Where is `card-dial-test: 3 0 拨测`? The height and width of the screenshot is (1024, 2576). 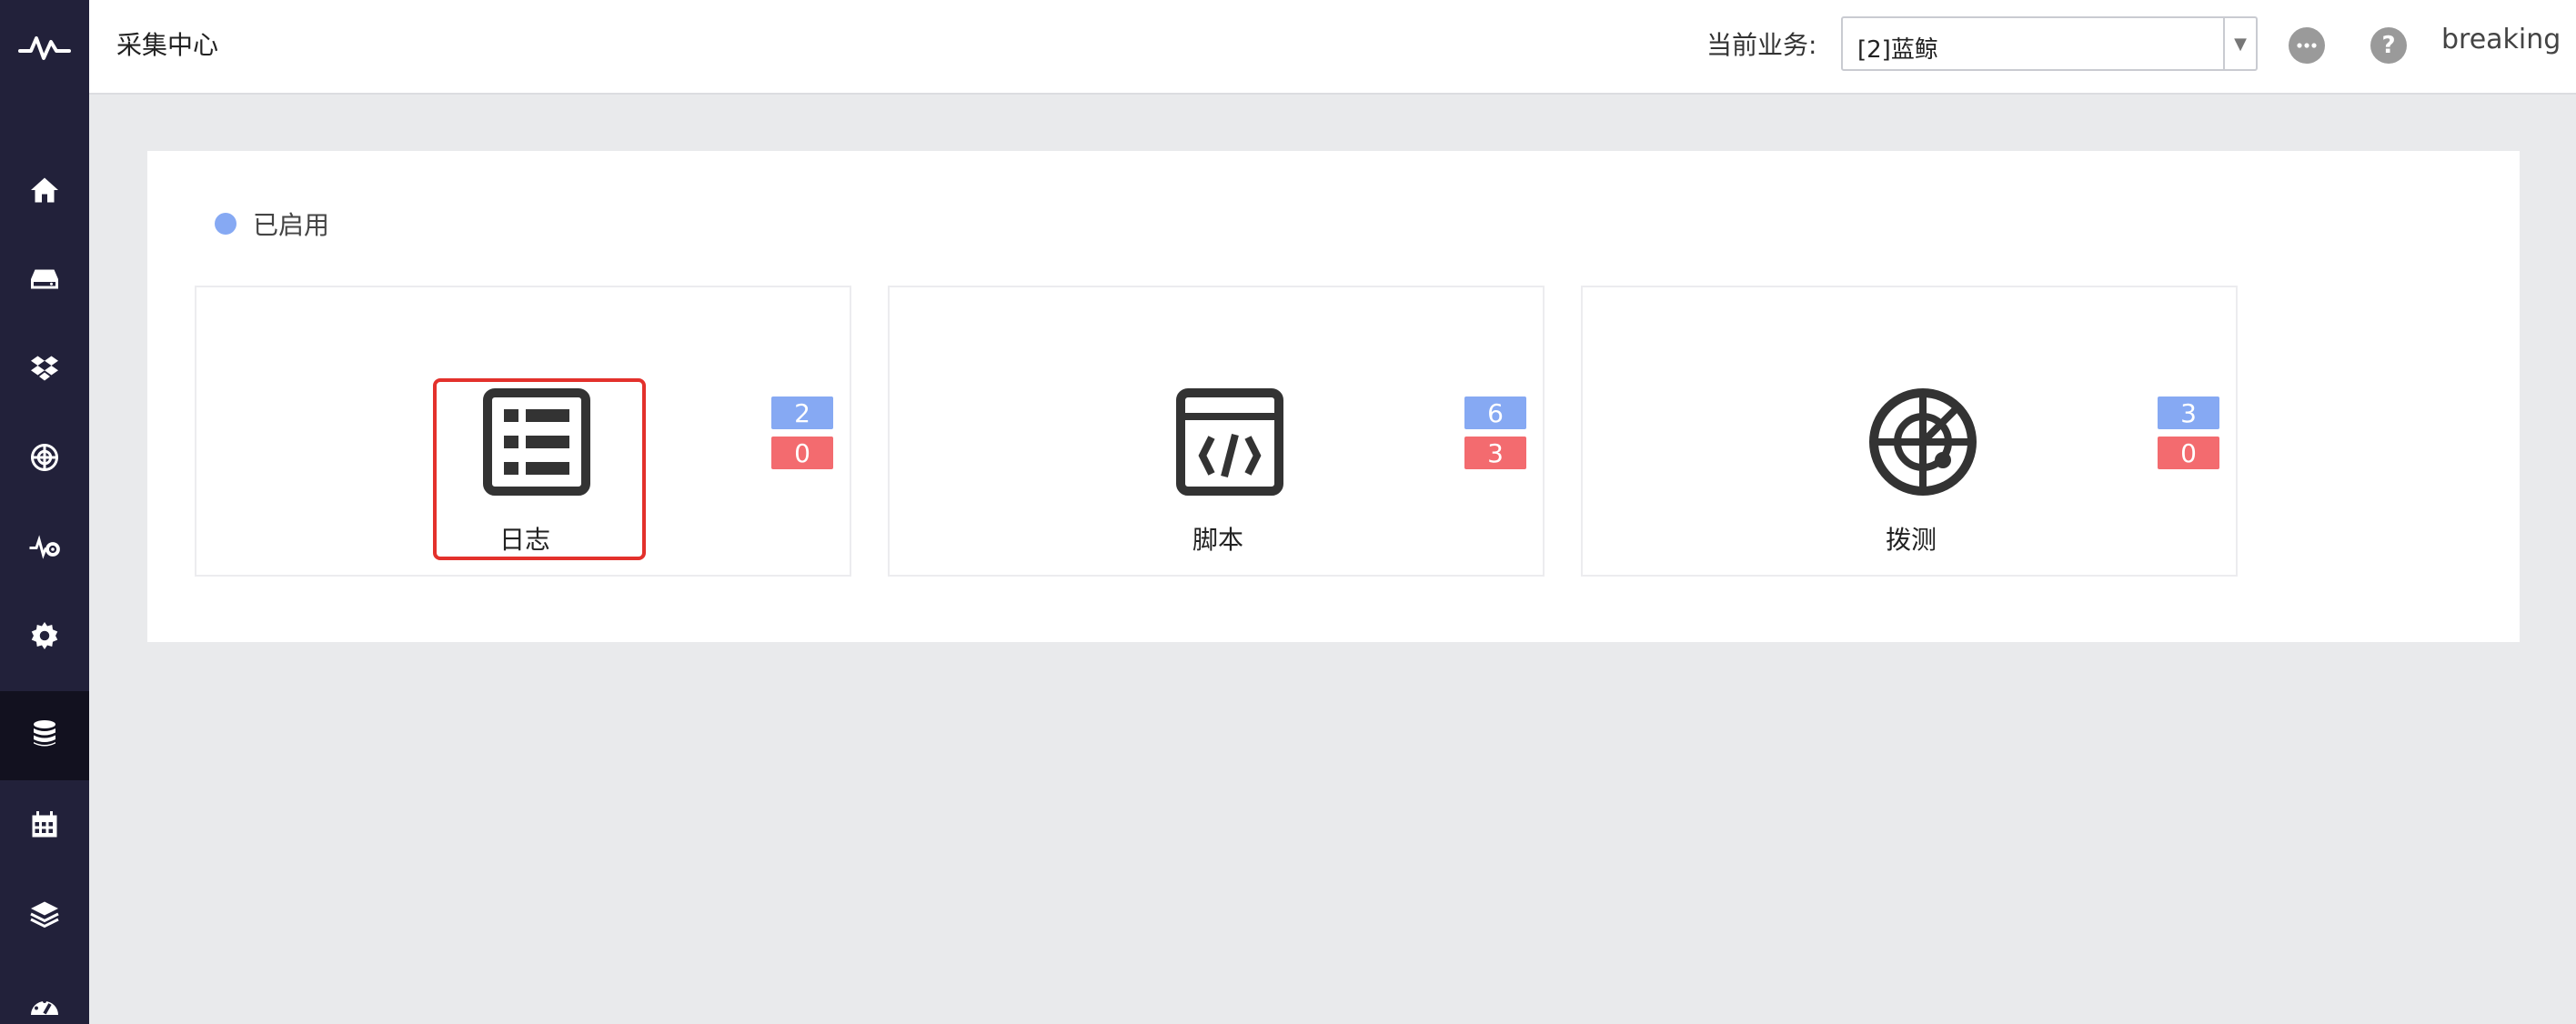 card-dial-test: 3 0 拨测 is located at coordinates (1909, 431).